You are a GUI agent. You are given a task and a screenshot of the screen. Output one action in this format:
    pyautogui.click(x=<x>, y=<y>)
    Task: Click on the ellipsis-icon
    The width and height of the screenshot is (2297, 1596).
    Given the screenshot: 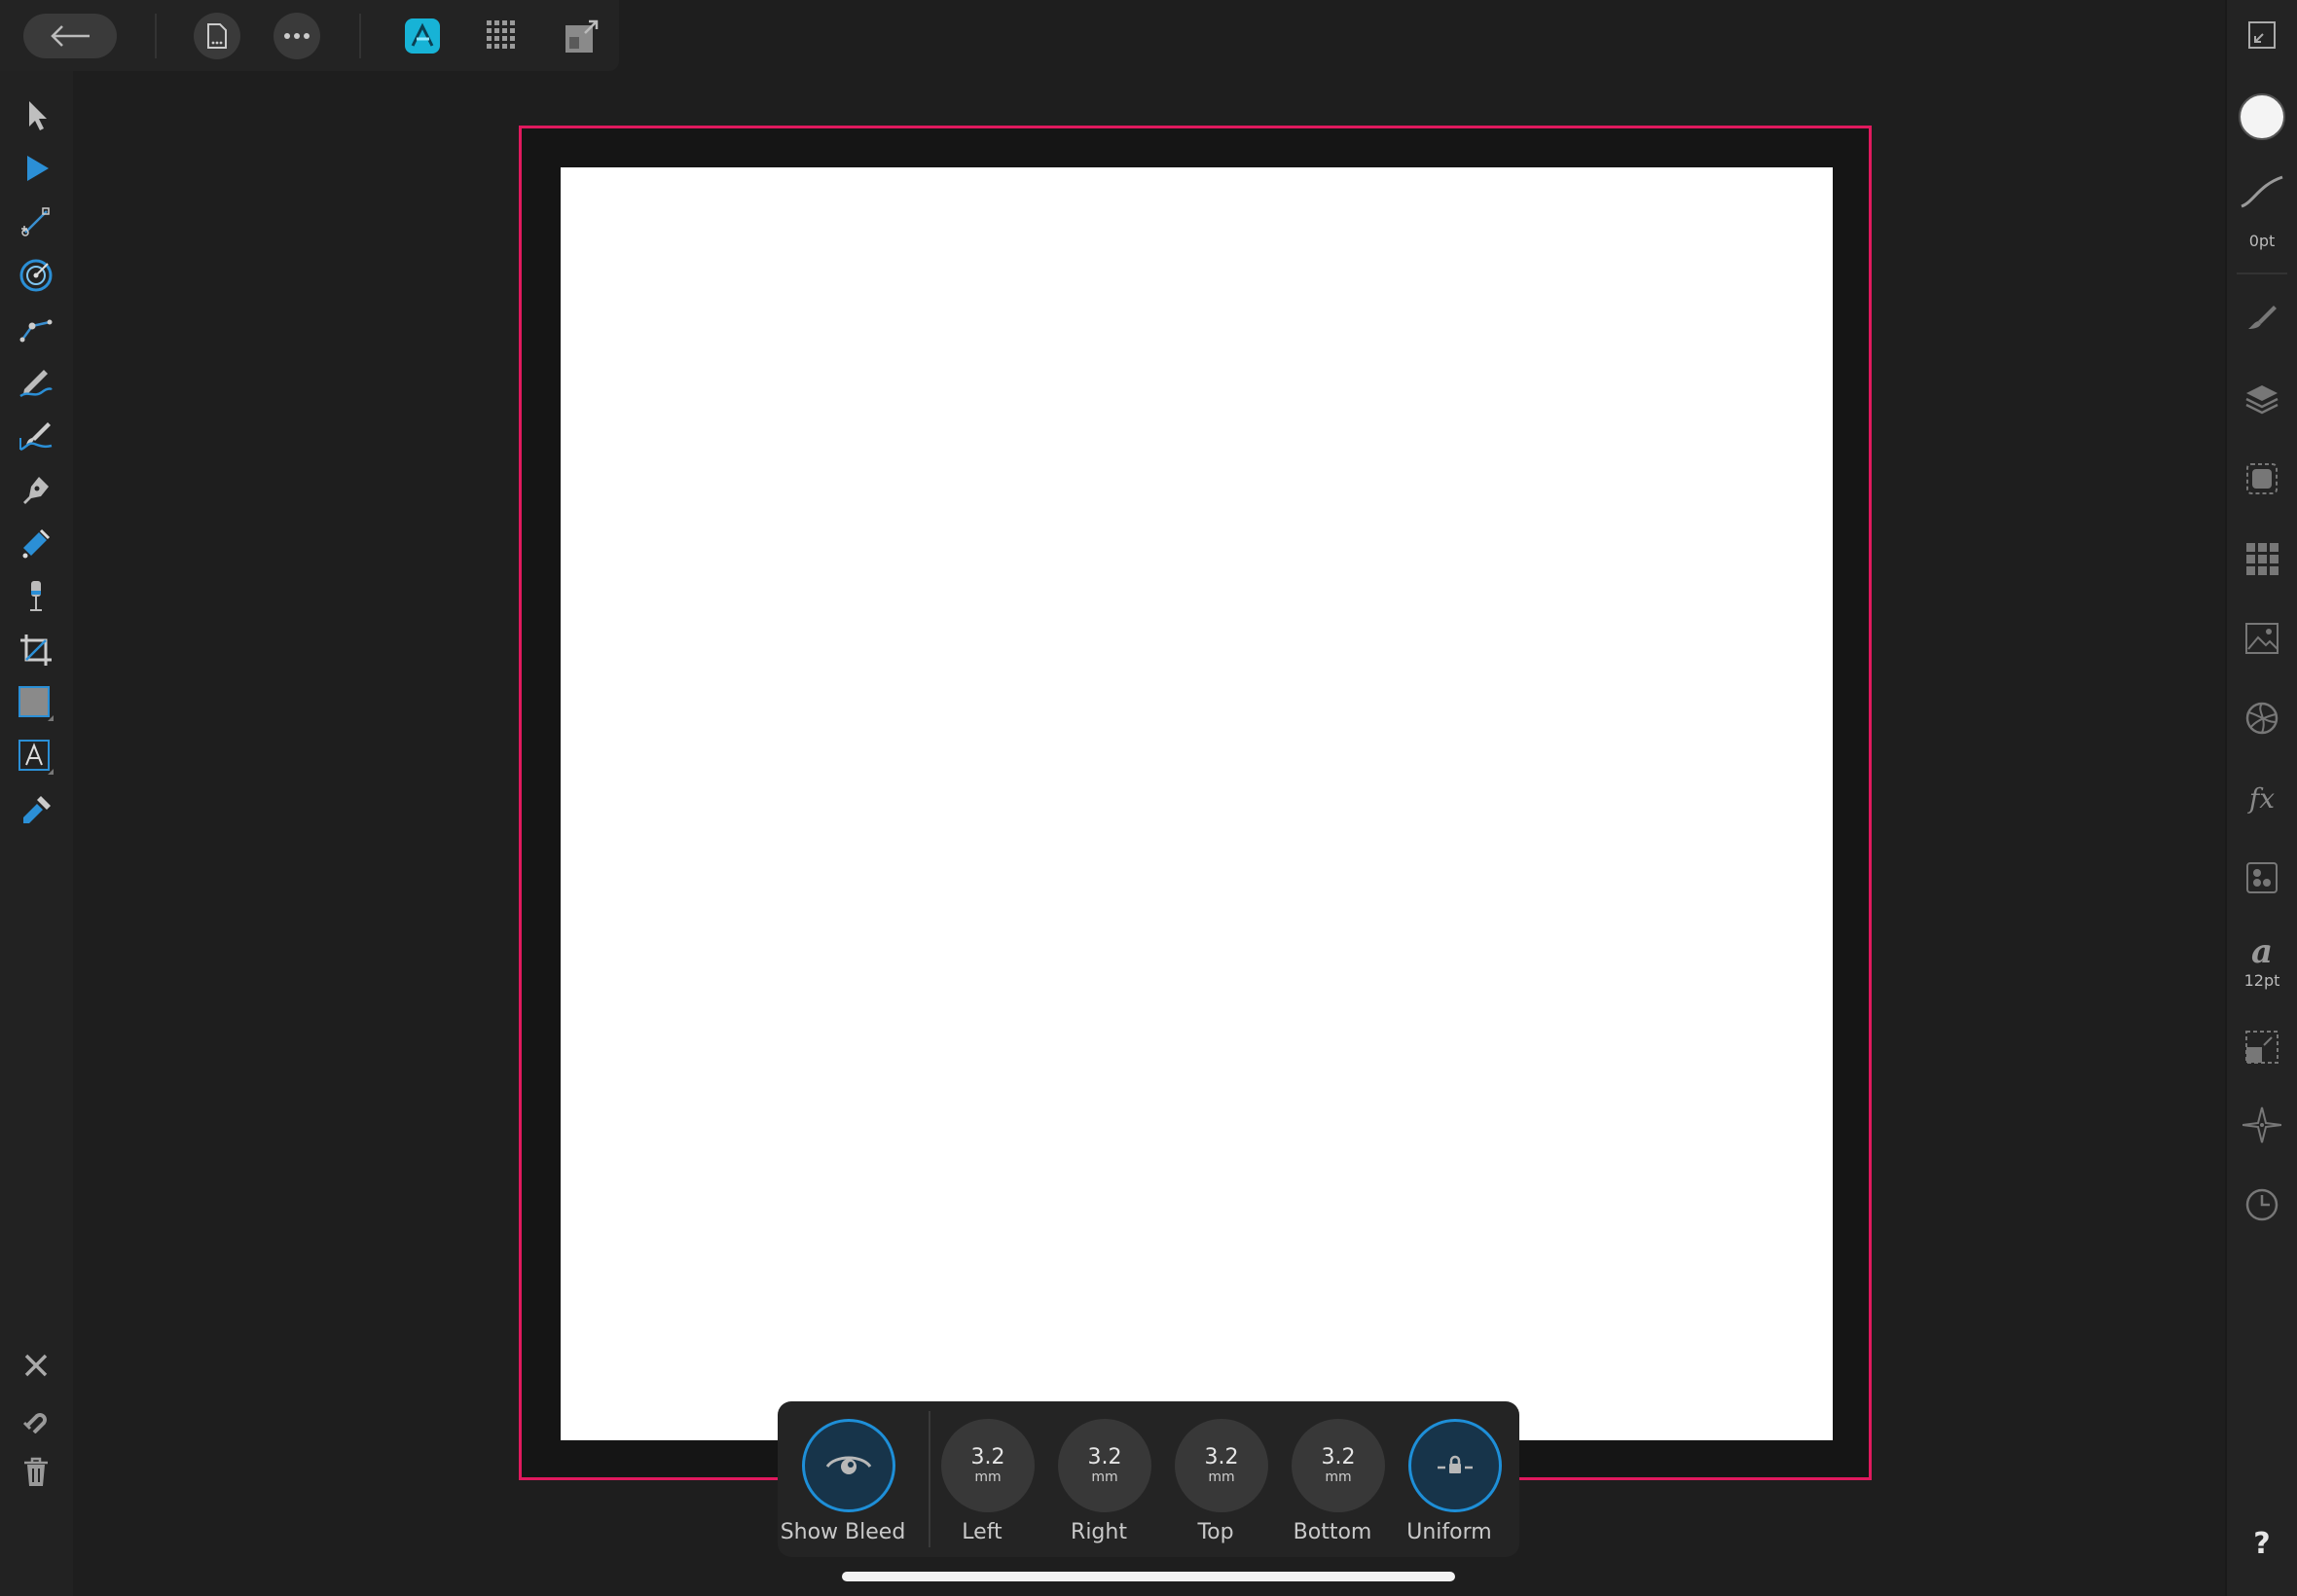 What is the action you would take?
    pyautogui.click(x=296, y=36)
    